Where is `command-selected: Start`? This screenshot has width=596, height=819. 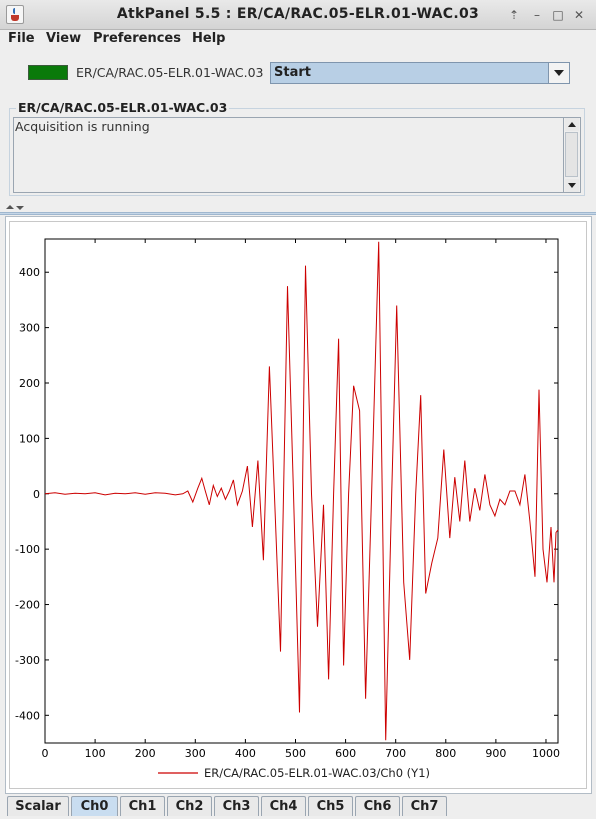 command-selected: Start is located at coordinates (292, 72).